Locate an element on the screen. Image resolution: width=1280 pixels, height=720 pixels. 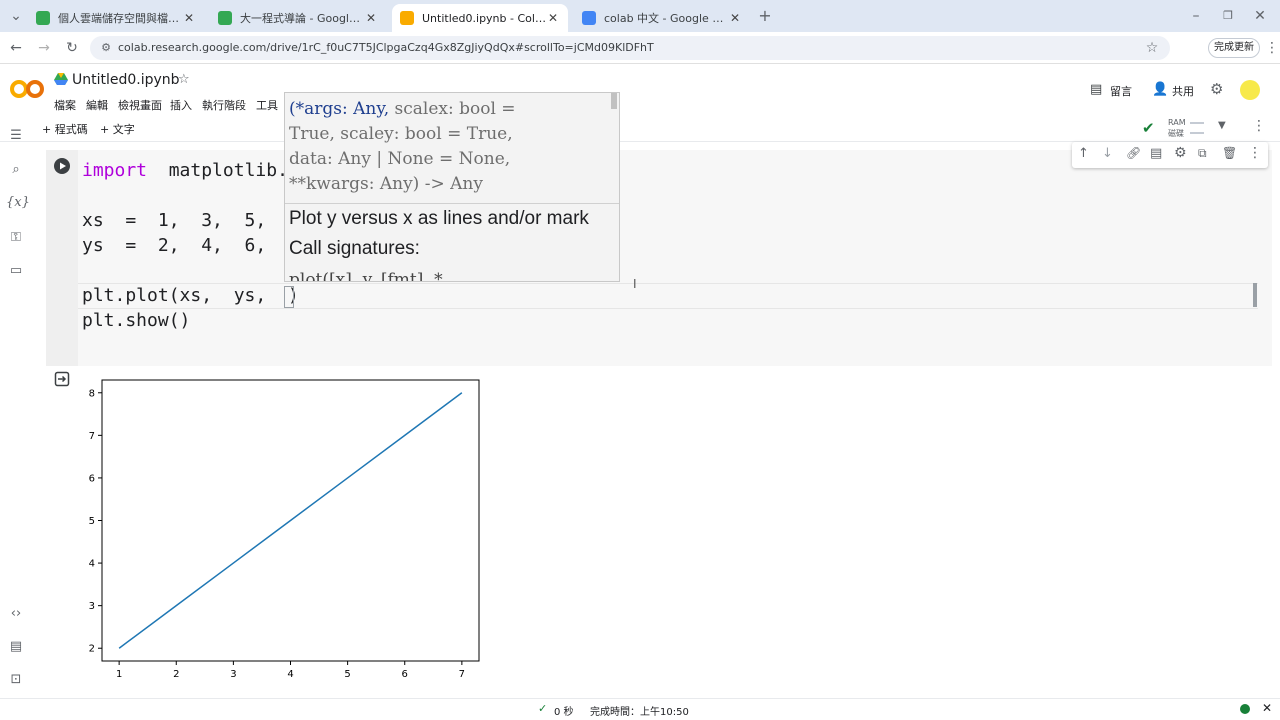
ram-meter is located at coordinates (1197, 123).